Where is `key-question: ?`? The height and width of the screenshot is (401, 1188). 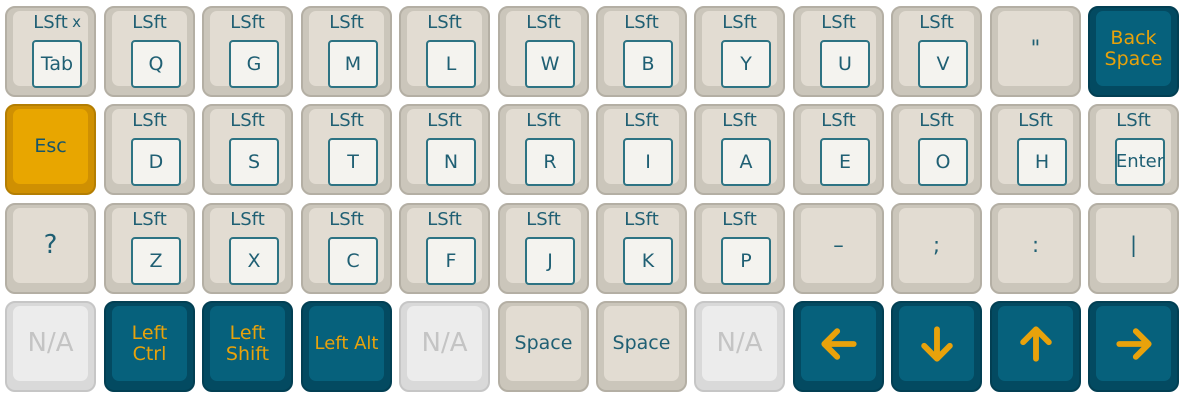
key-question: ? is located at coordinates (50, 248).